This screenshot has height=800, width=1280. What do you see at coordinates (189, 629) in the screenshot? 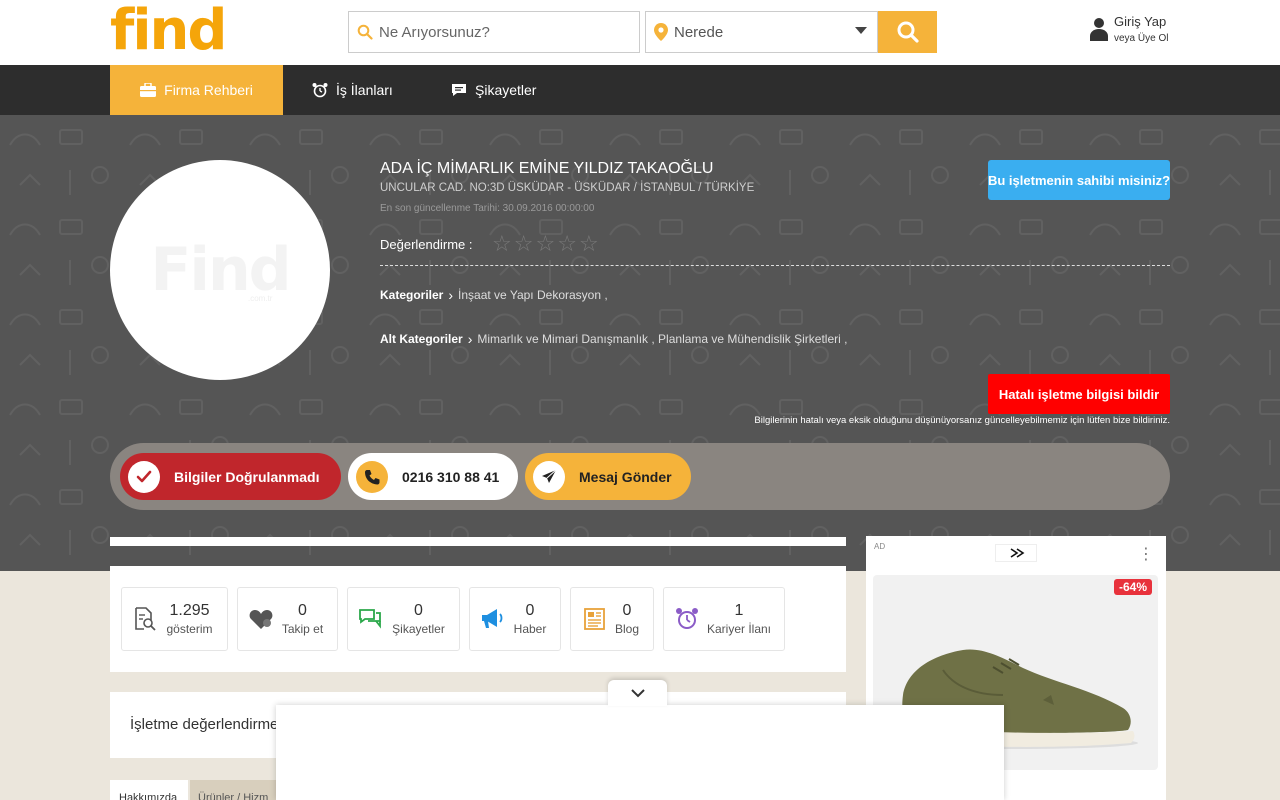
I see `stat-label: gösterim` at bounding box center [189, 629].